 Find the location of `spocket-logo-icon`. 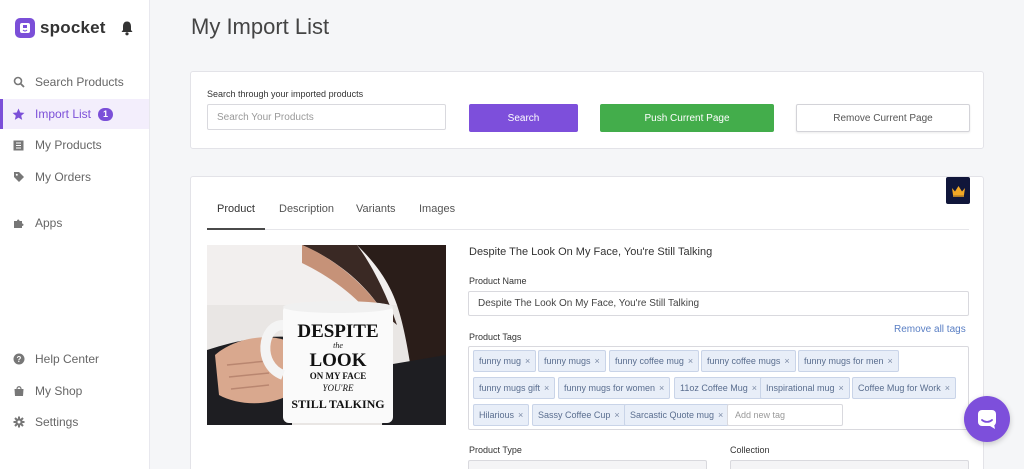

spocket-logo-icon is located at coordinates (25, 28).